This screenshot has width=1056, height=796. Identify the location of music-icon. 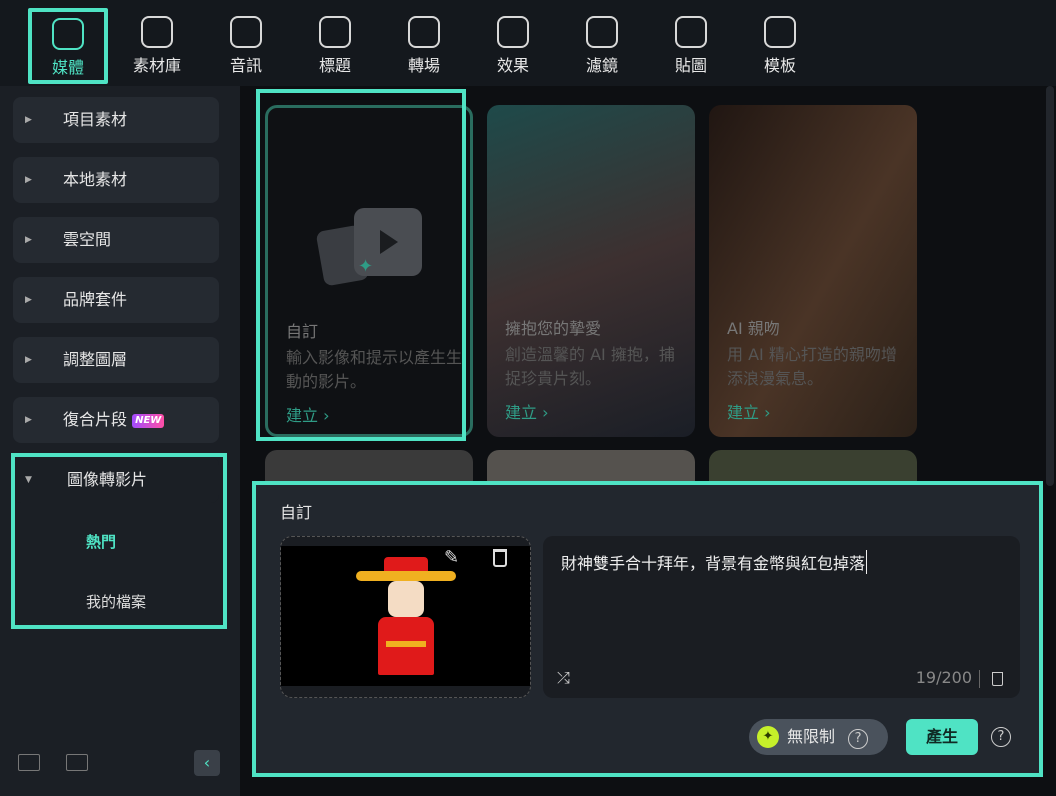
(246, 32).